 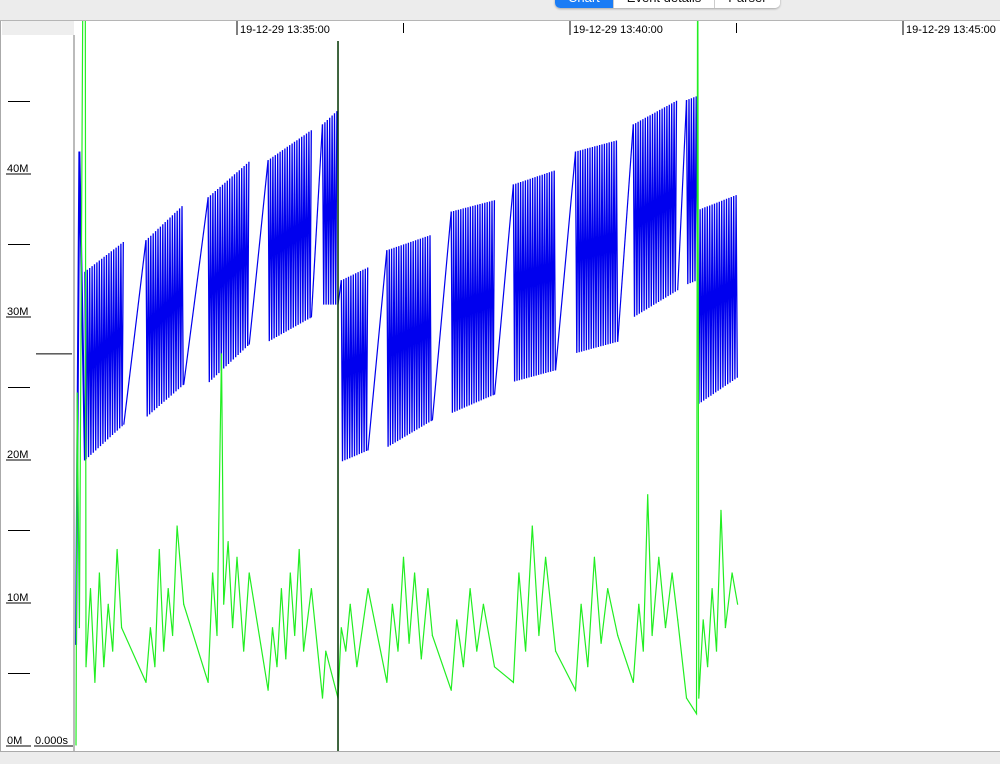 I want to click on status-bar, so click(x=500, y=757).